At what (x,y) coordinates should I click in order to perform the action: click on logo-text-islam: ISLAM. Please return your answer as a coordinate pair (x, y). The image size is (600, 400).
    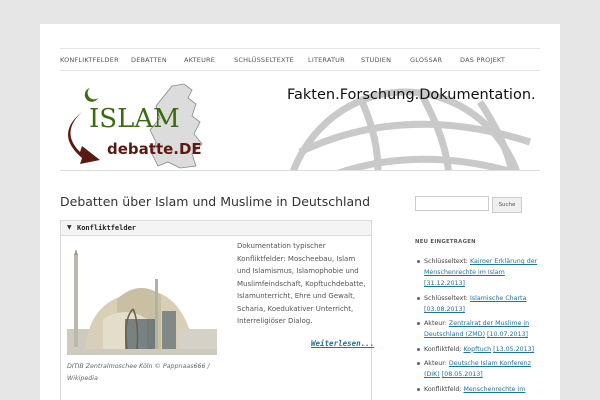
    Looking at the image, I should click on (134, 119).